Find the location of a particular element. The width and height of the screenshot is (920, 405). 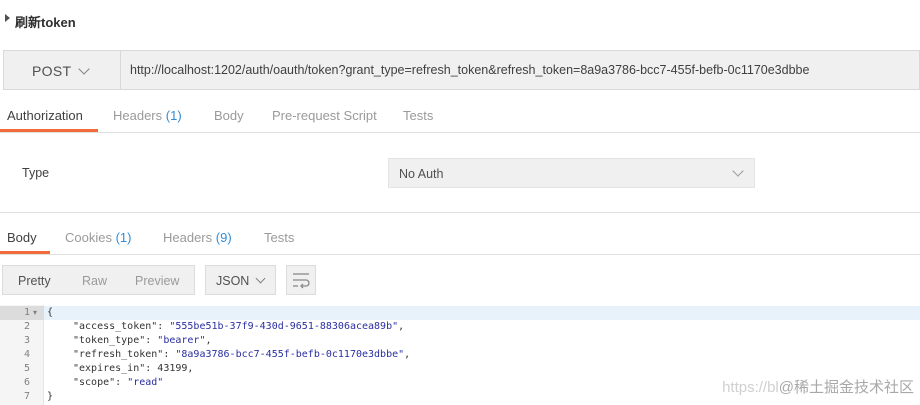

line-number: 6 is located at coordinates (26, 382).